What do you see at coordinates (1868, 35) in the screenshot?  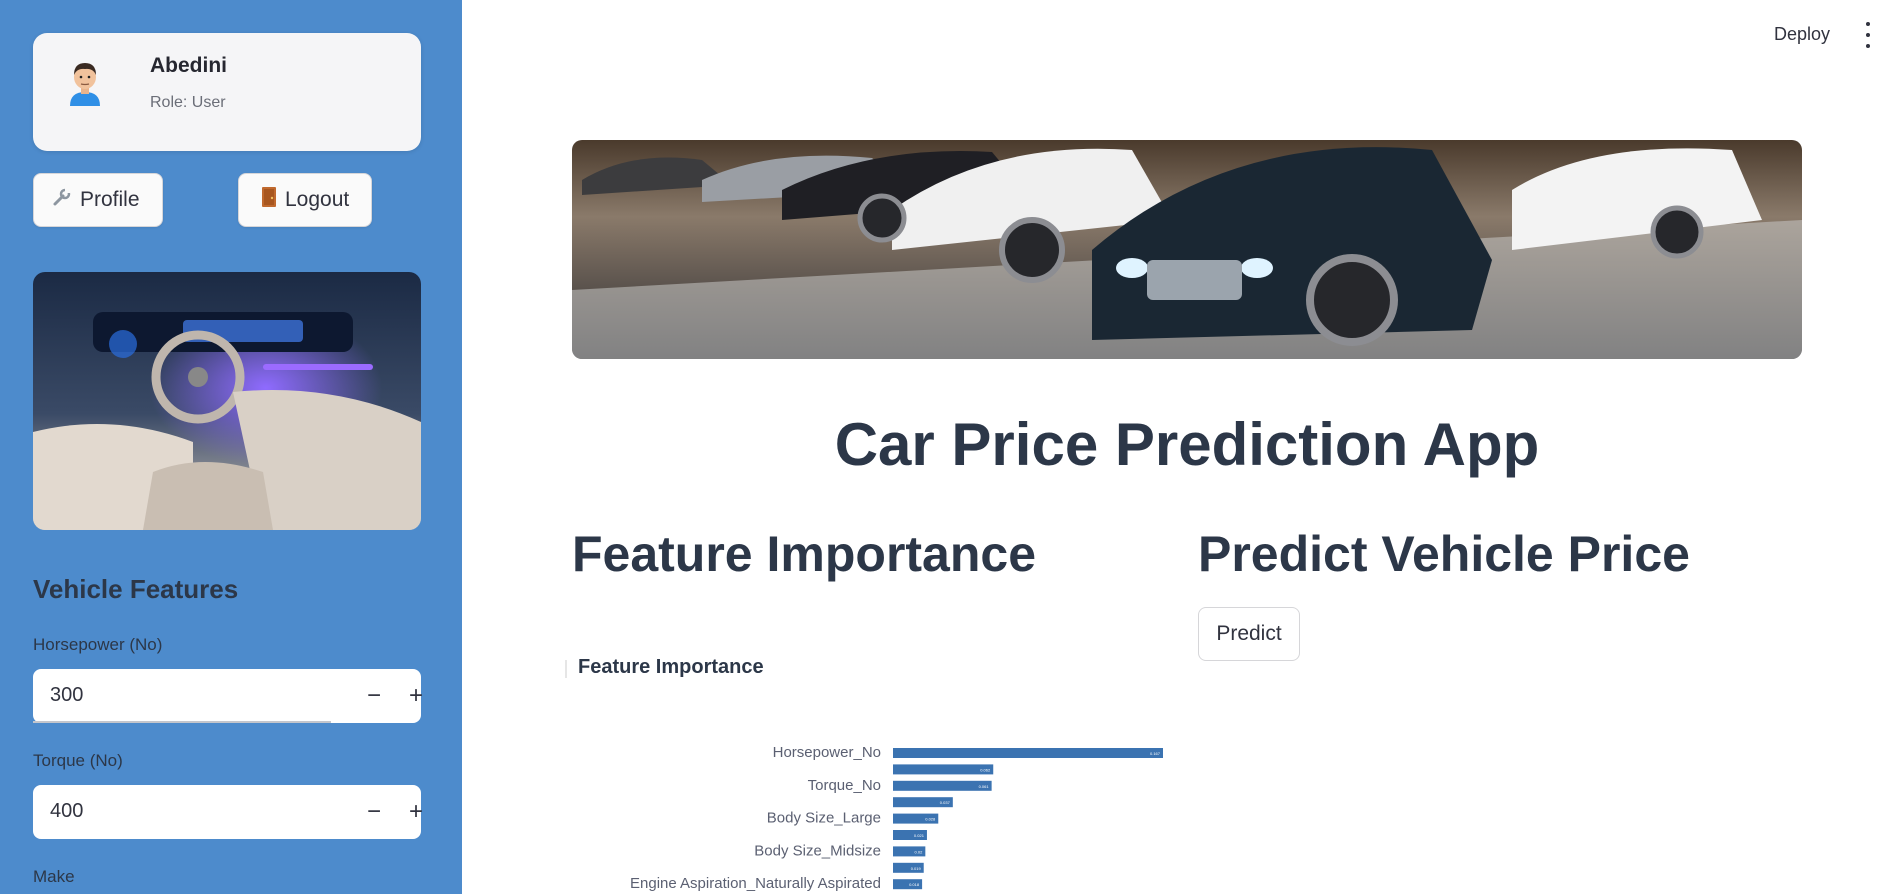 I see `kebab-menu-icon` at bounding box center [1868, 35].